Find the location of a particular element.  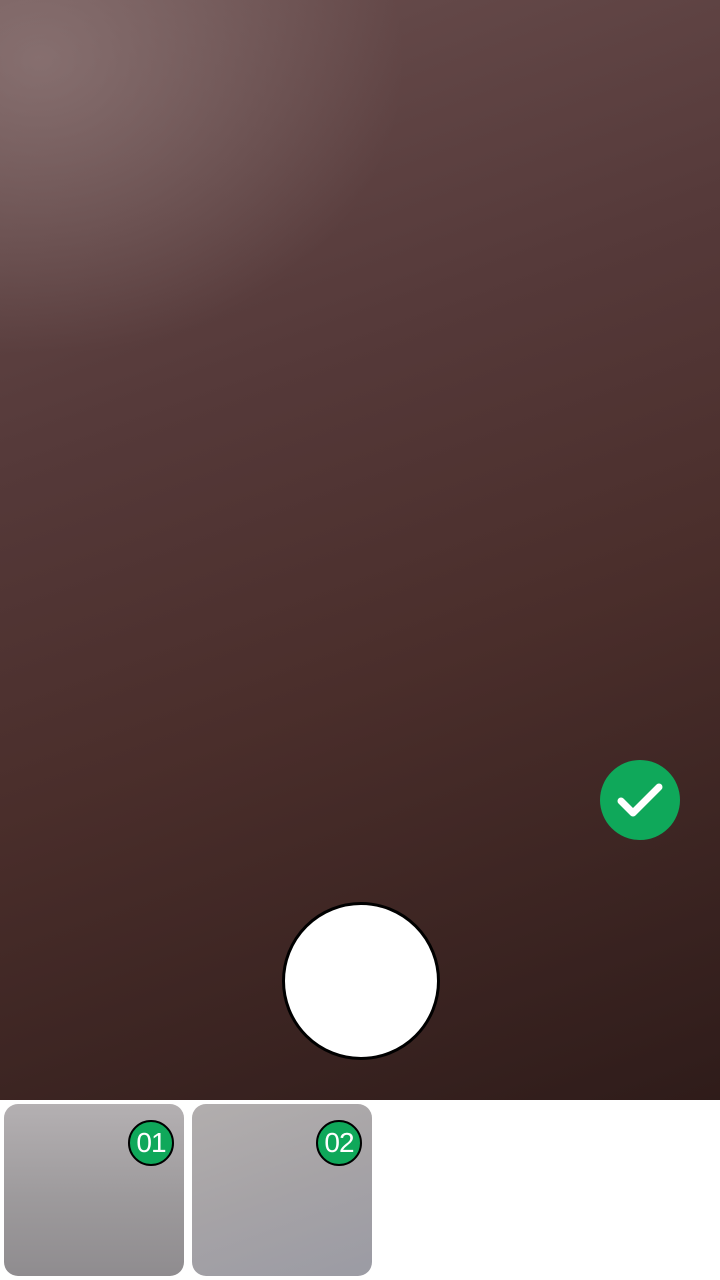

captured-photo-thumbnail: 02 is located at coordinates (282, 1190).